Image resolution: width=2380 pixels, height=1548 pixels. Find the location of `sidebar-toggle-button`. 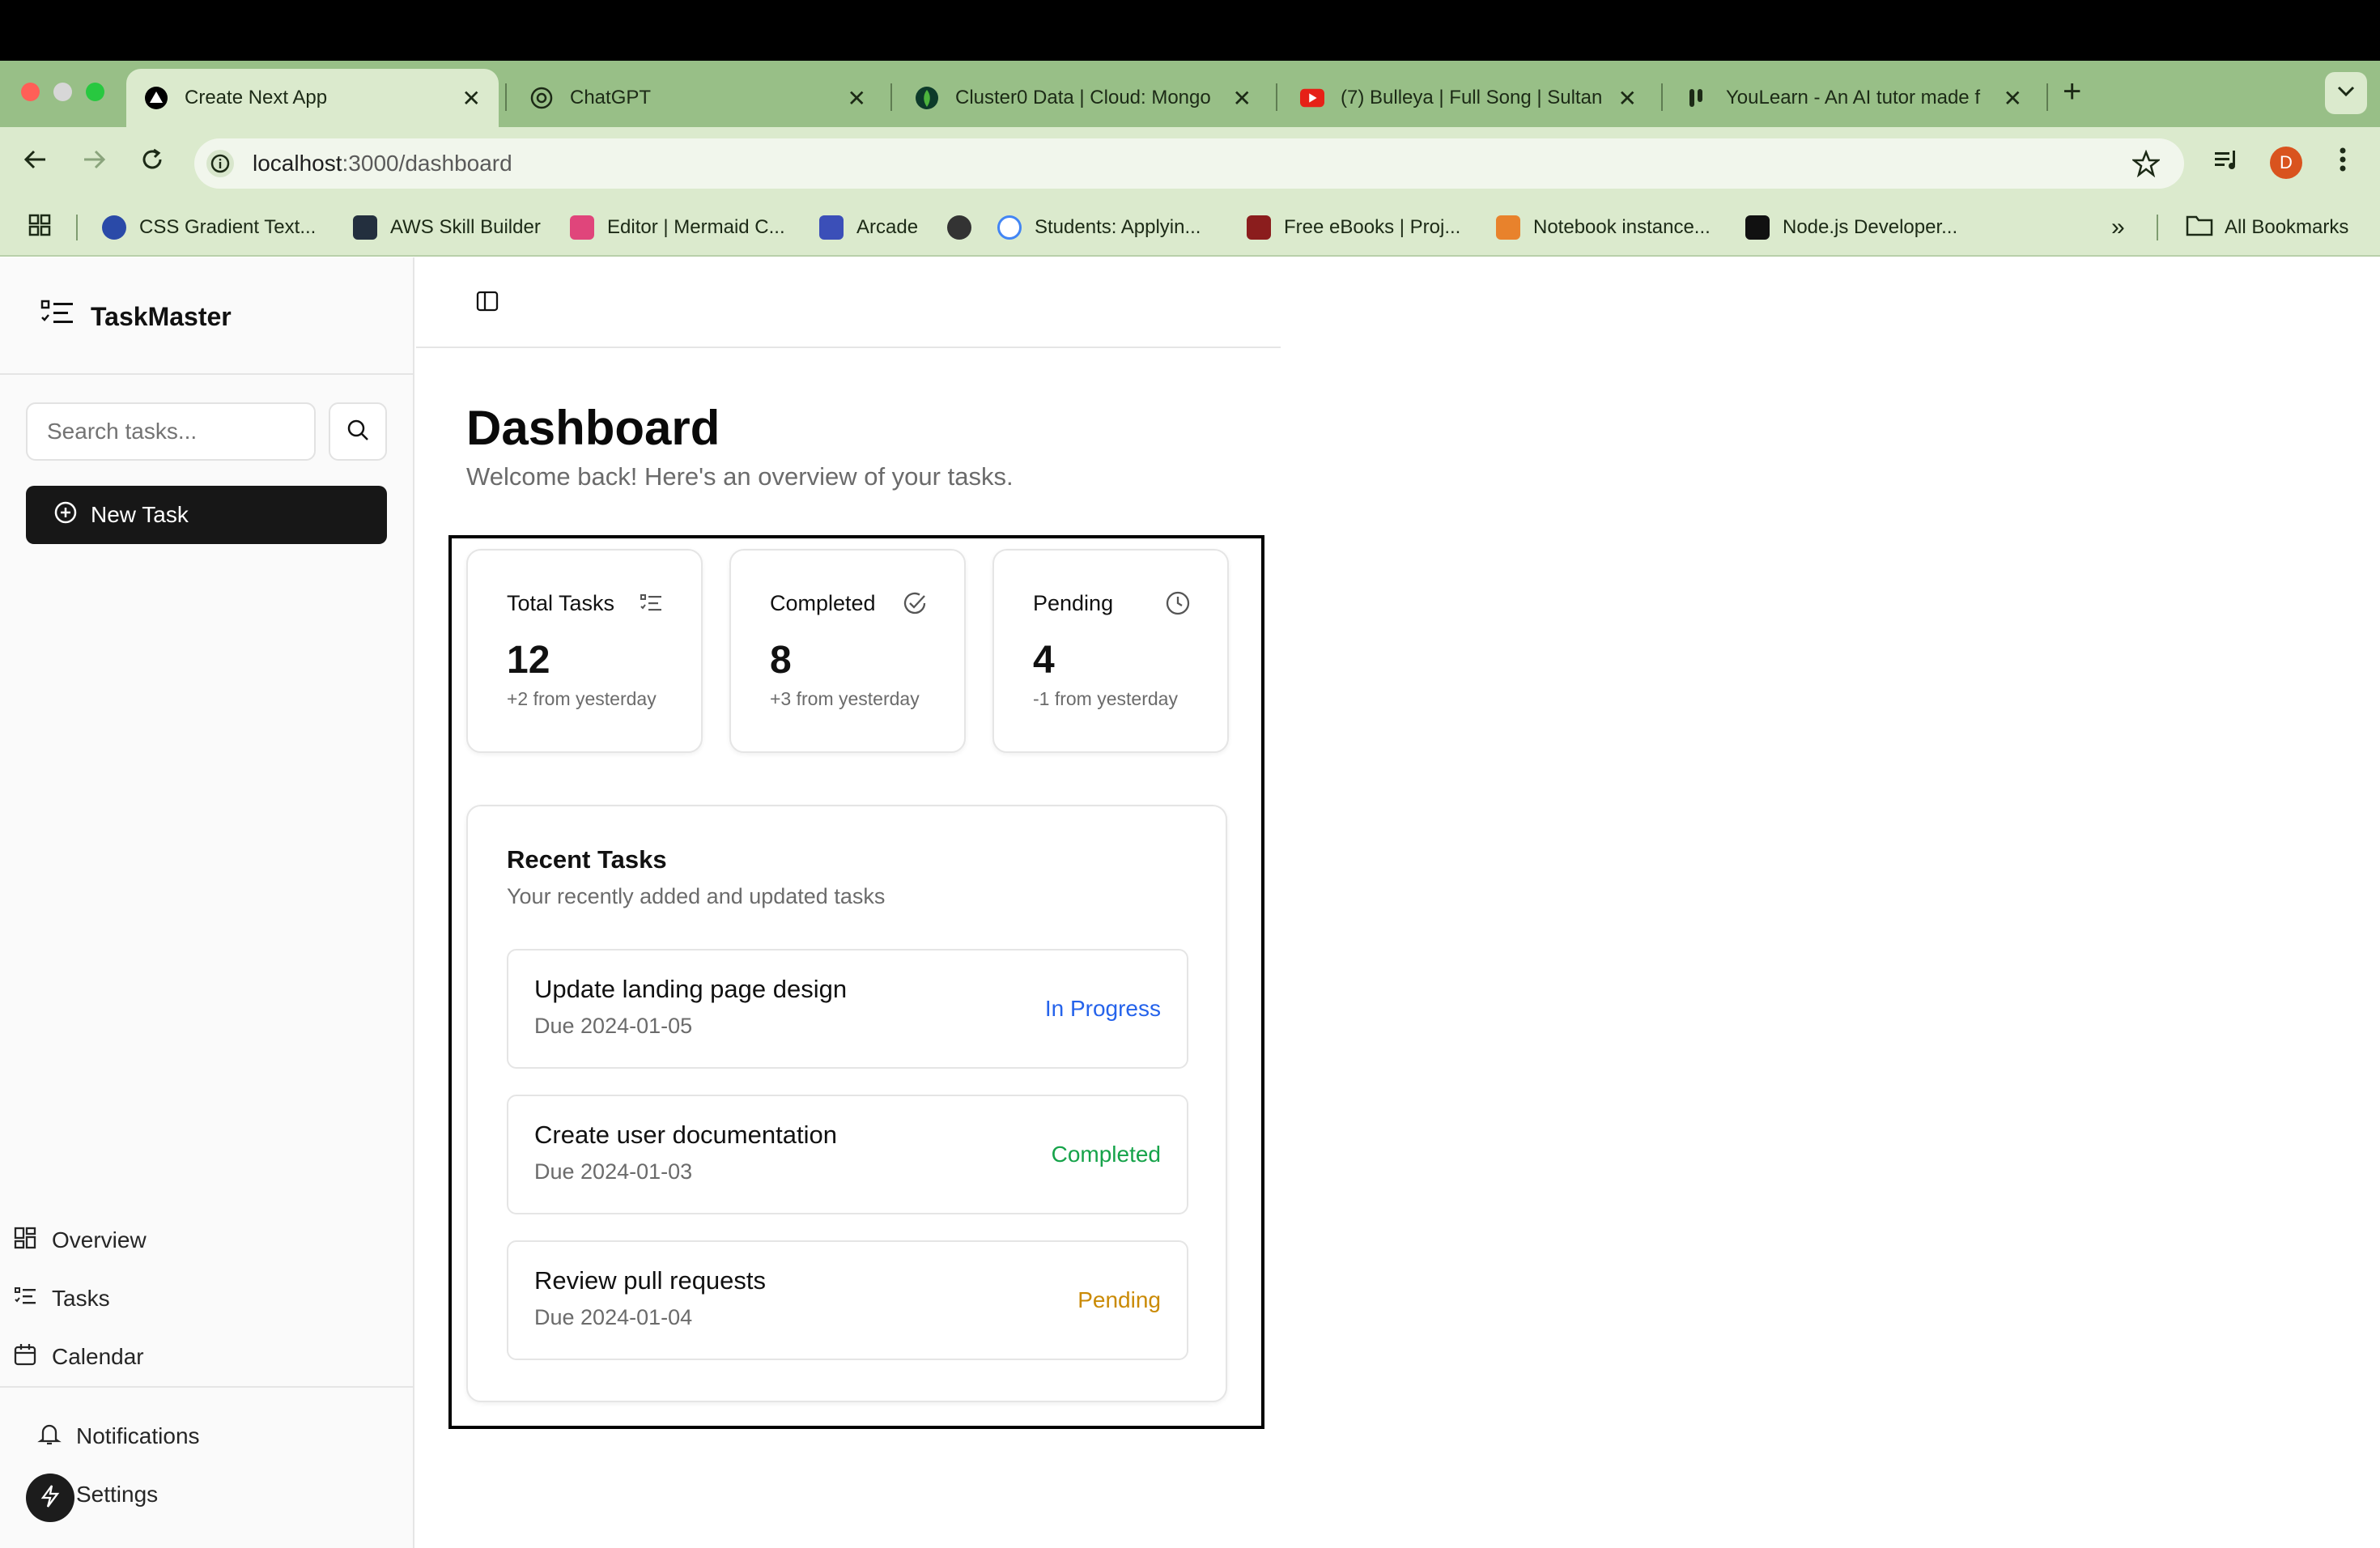

sidebar-toggle-button is located at coordinates (488, 303).